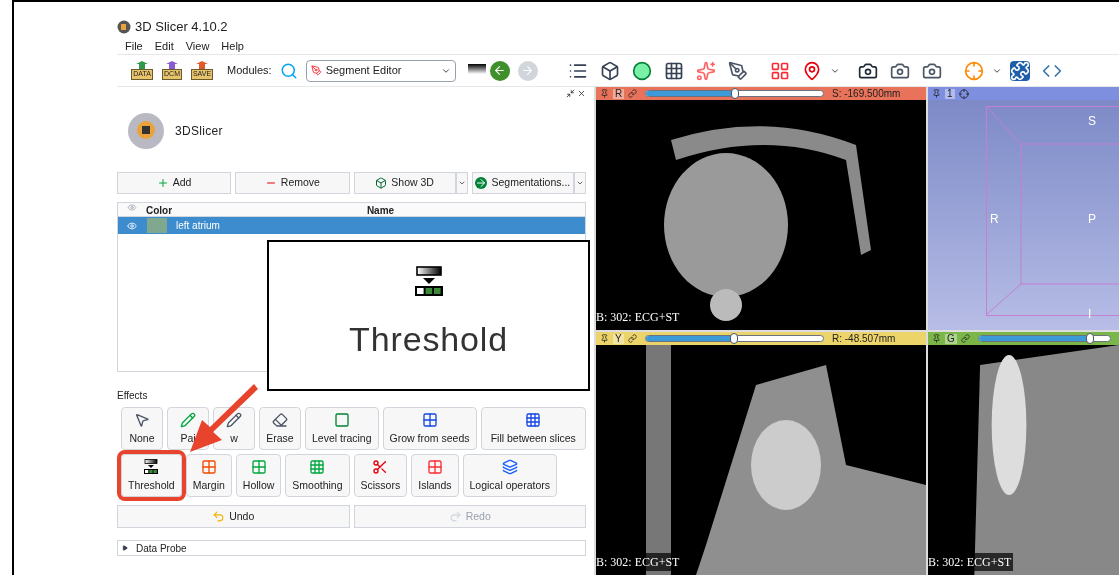 Image resolution: width=1119 pixels, height=575 pixels. Describe the element at coordinates (199, 131) in the screenshot. I see `logo-text: 3DSlicer` at that location.